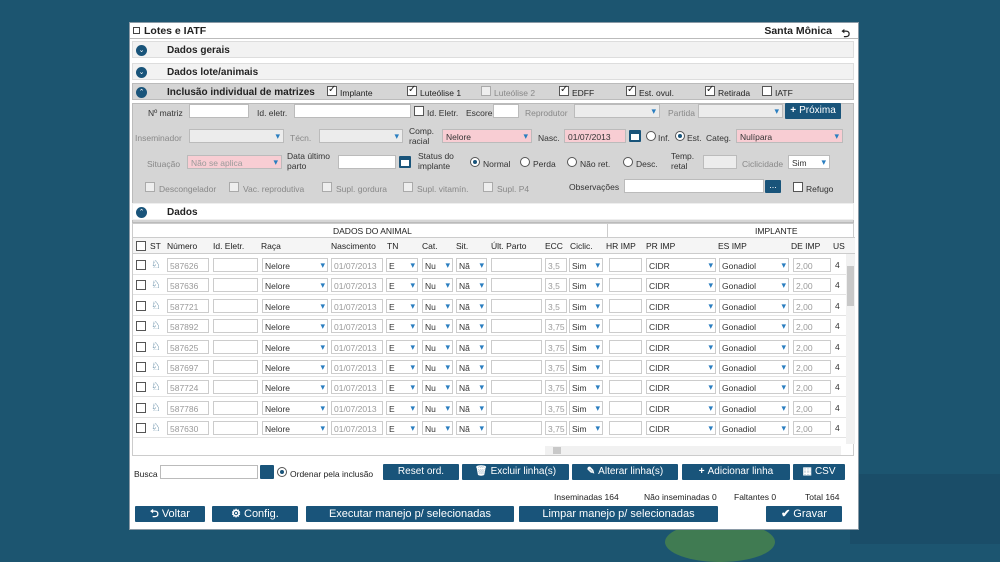 The image size is (1000, 562). Describe the element at coordinates (141, 246) in the screenshot. I see `select-all-checkbox` at that location.